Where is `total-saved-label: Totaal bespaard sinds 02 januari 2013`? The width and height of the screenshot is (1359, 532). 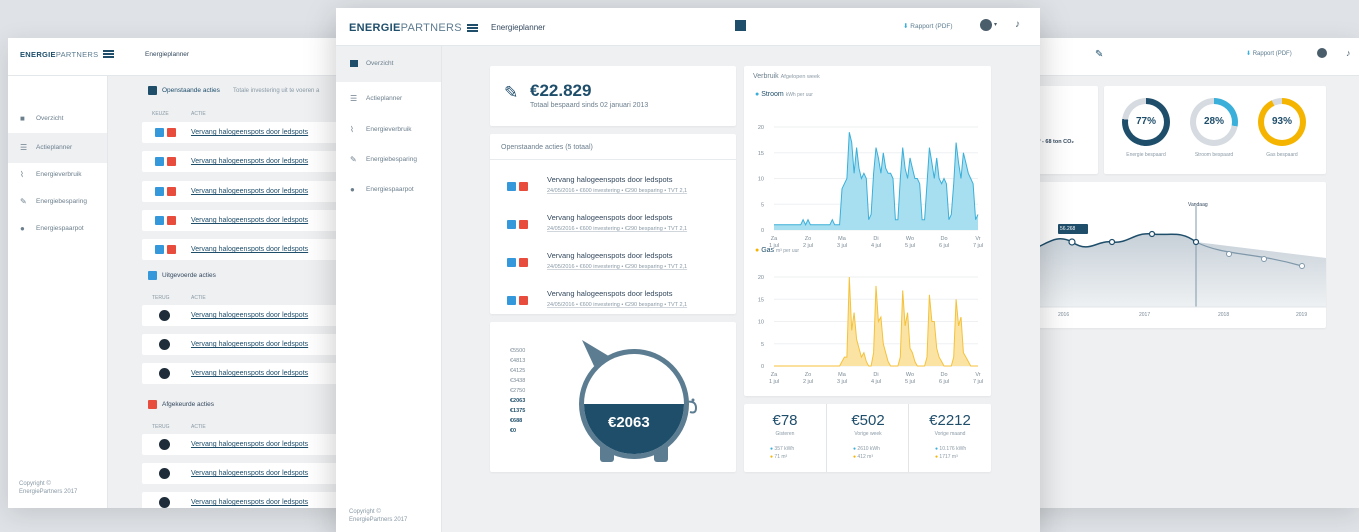
total-saved-label: Totaal bespaard sinds 02 januari 2013 is located at coordinates (589, 105).